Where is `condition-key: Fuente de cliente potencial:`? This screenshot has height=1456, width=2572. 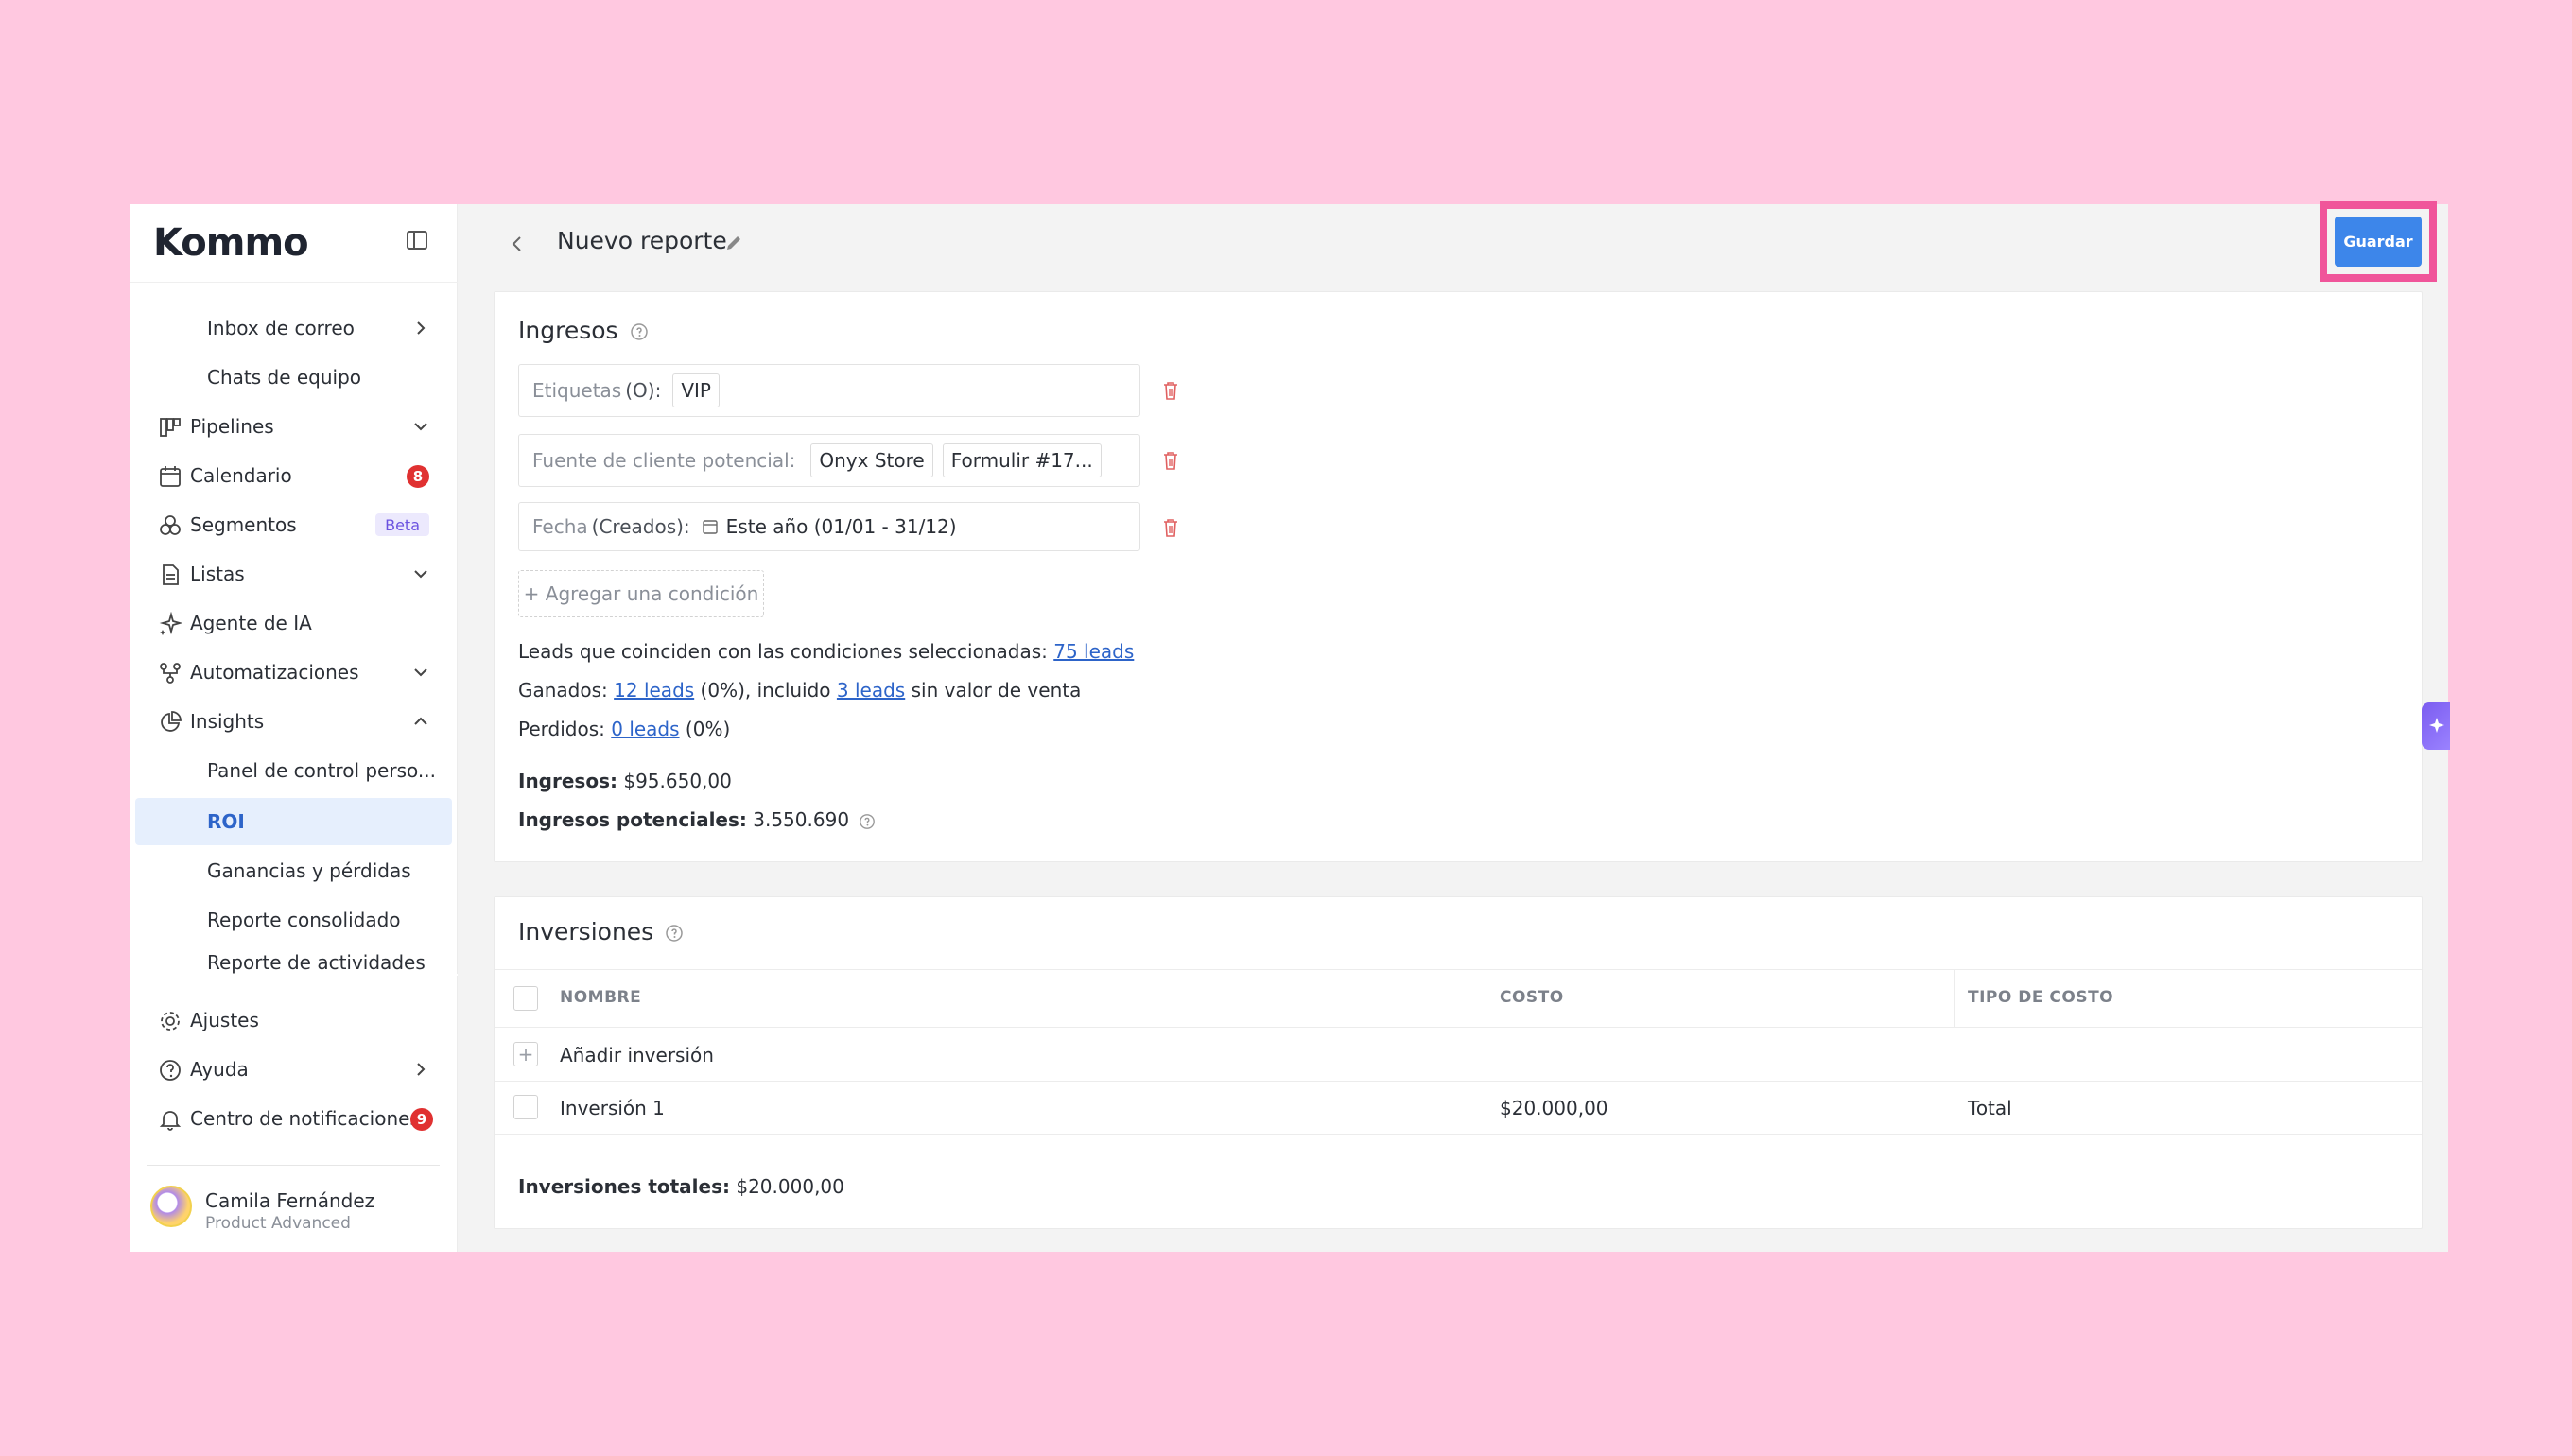
condition-key: Fuente de cliente potencial: is located at coordinates (664, 460).